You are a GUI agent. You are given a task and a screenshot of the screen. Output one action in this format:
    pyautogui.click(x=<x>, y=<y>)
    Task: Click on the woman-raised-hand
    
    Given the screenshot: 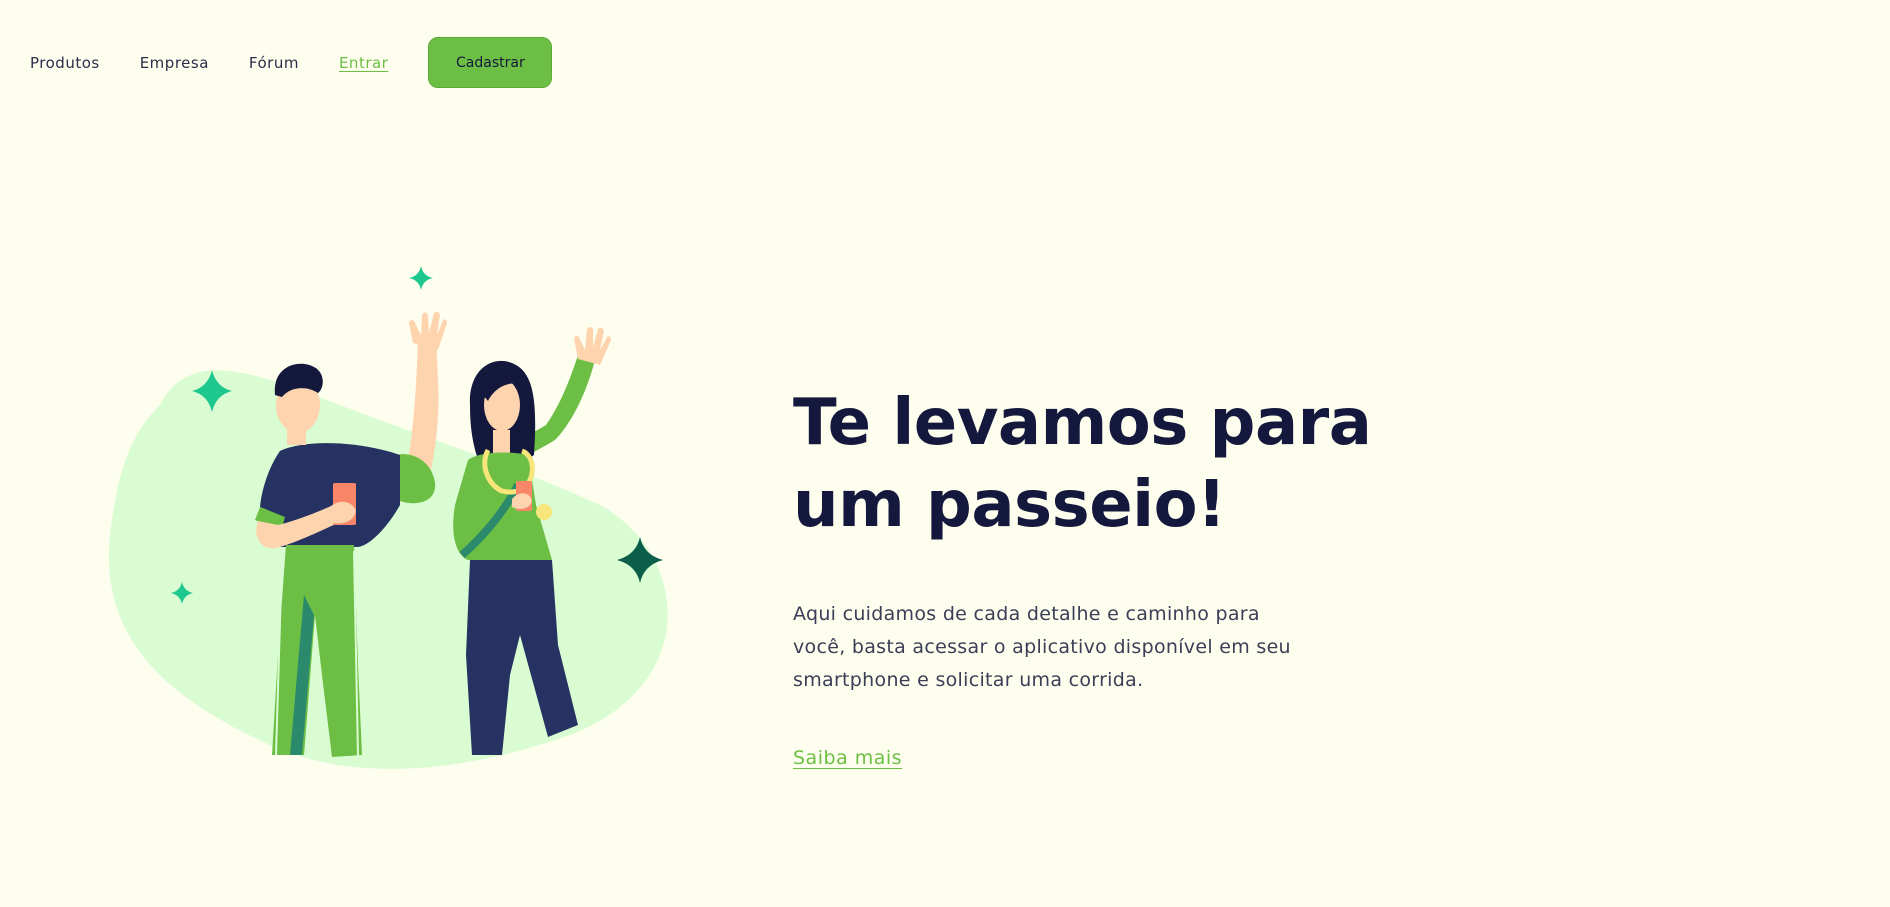 What is the action you would take?
    pyautogui.click(x=592, y=346)
    